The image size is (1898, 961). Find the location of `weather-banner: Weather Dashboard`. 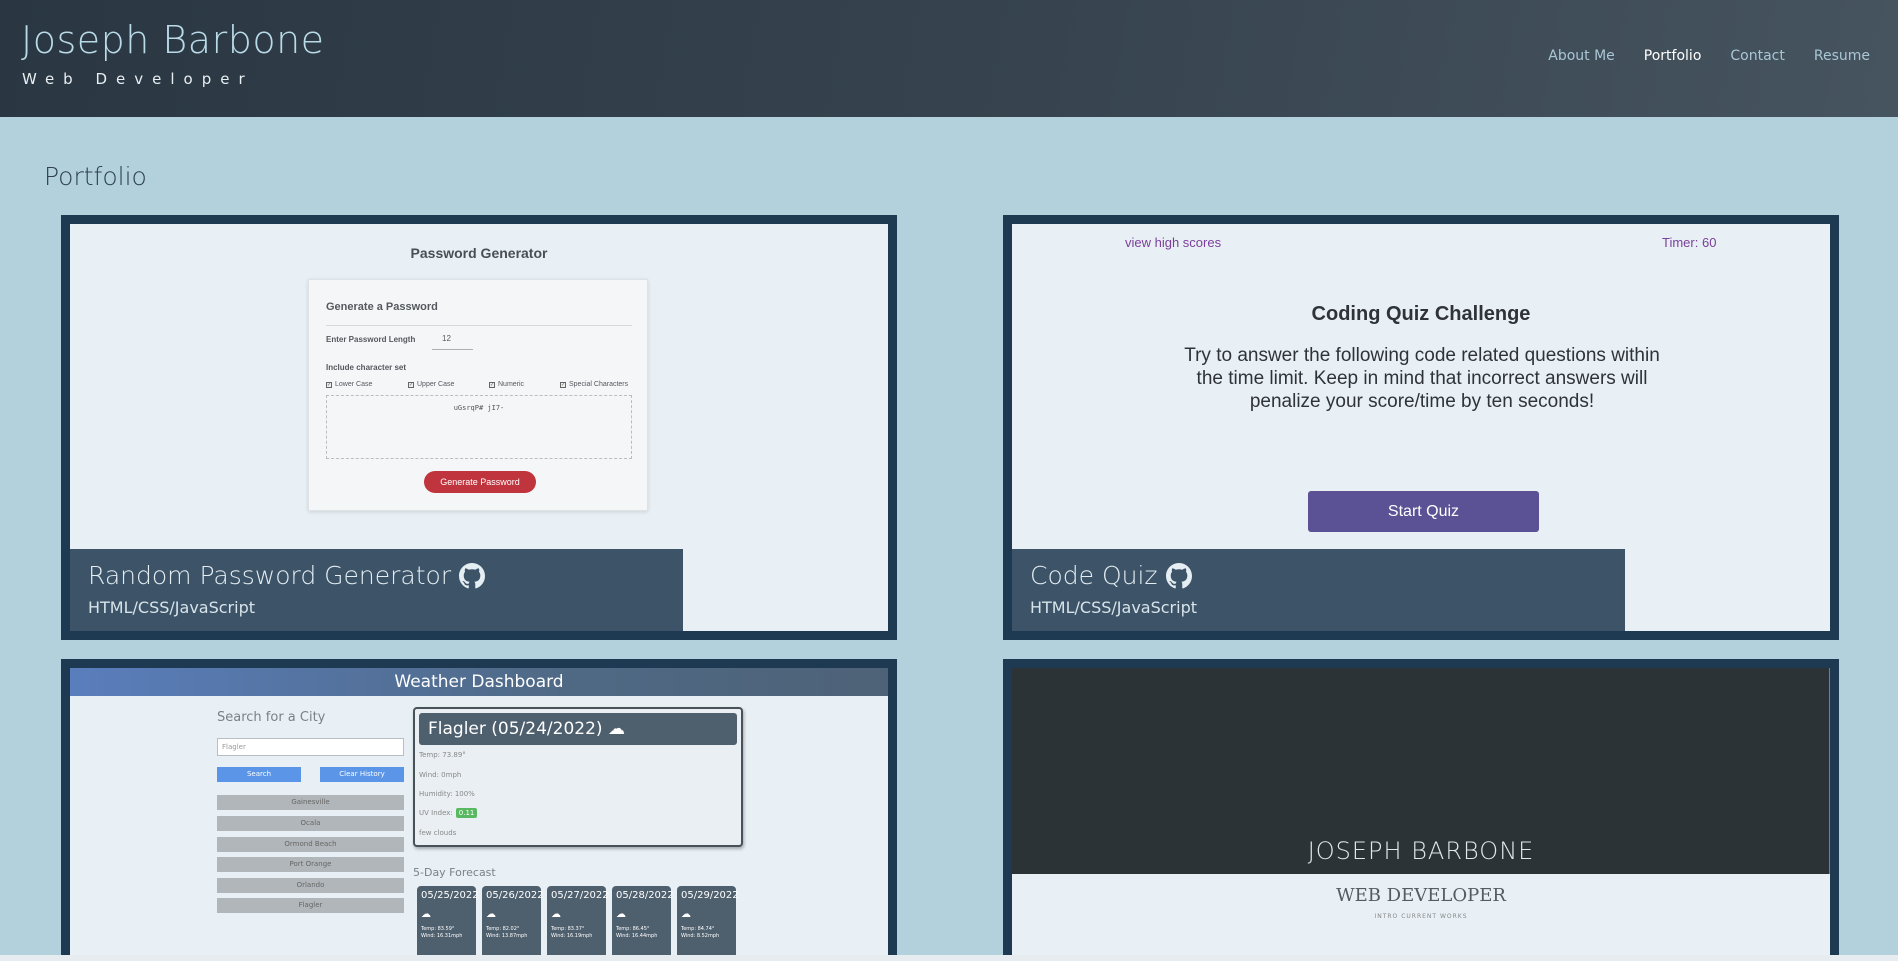

weather-banner: Weather Dashboard is located at coordinates (479, 682).